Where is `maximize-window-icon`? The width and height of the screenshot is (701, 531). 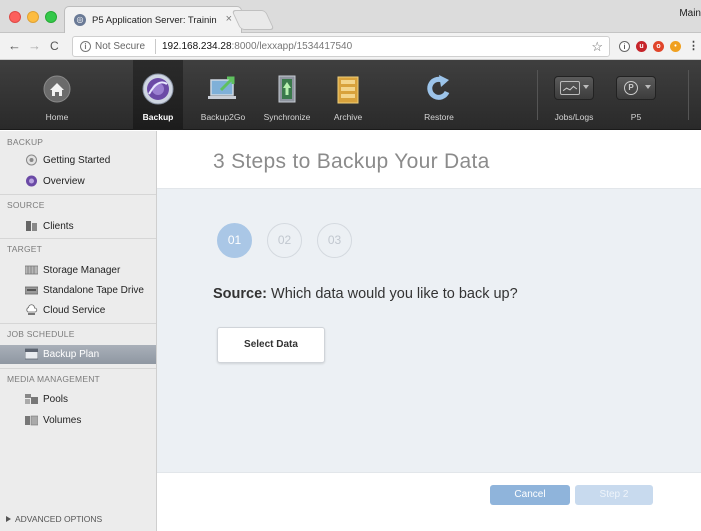
maximize-window-icon is located at coordinates (51, 17).